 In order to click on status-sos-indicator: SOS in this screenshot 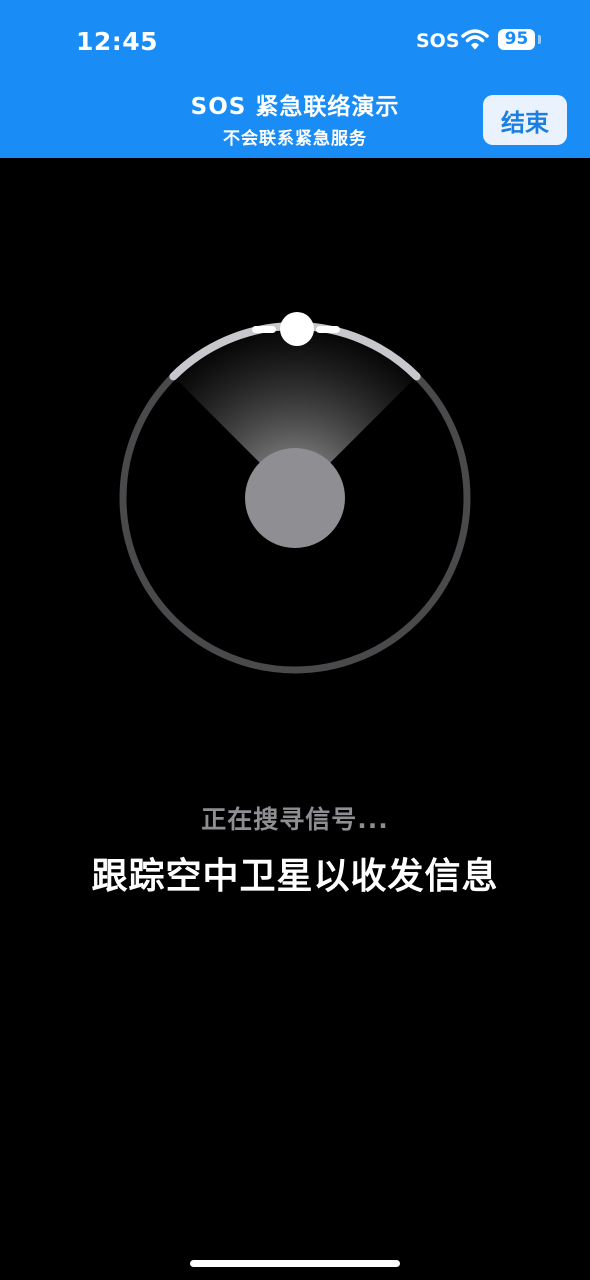, I will do `click(438, 41)`.